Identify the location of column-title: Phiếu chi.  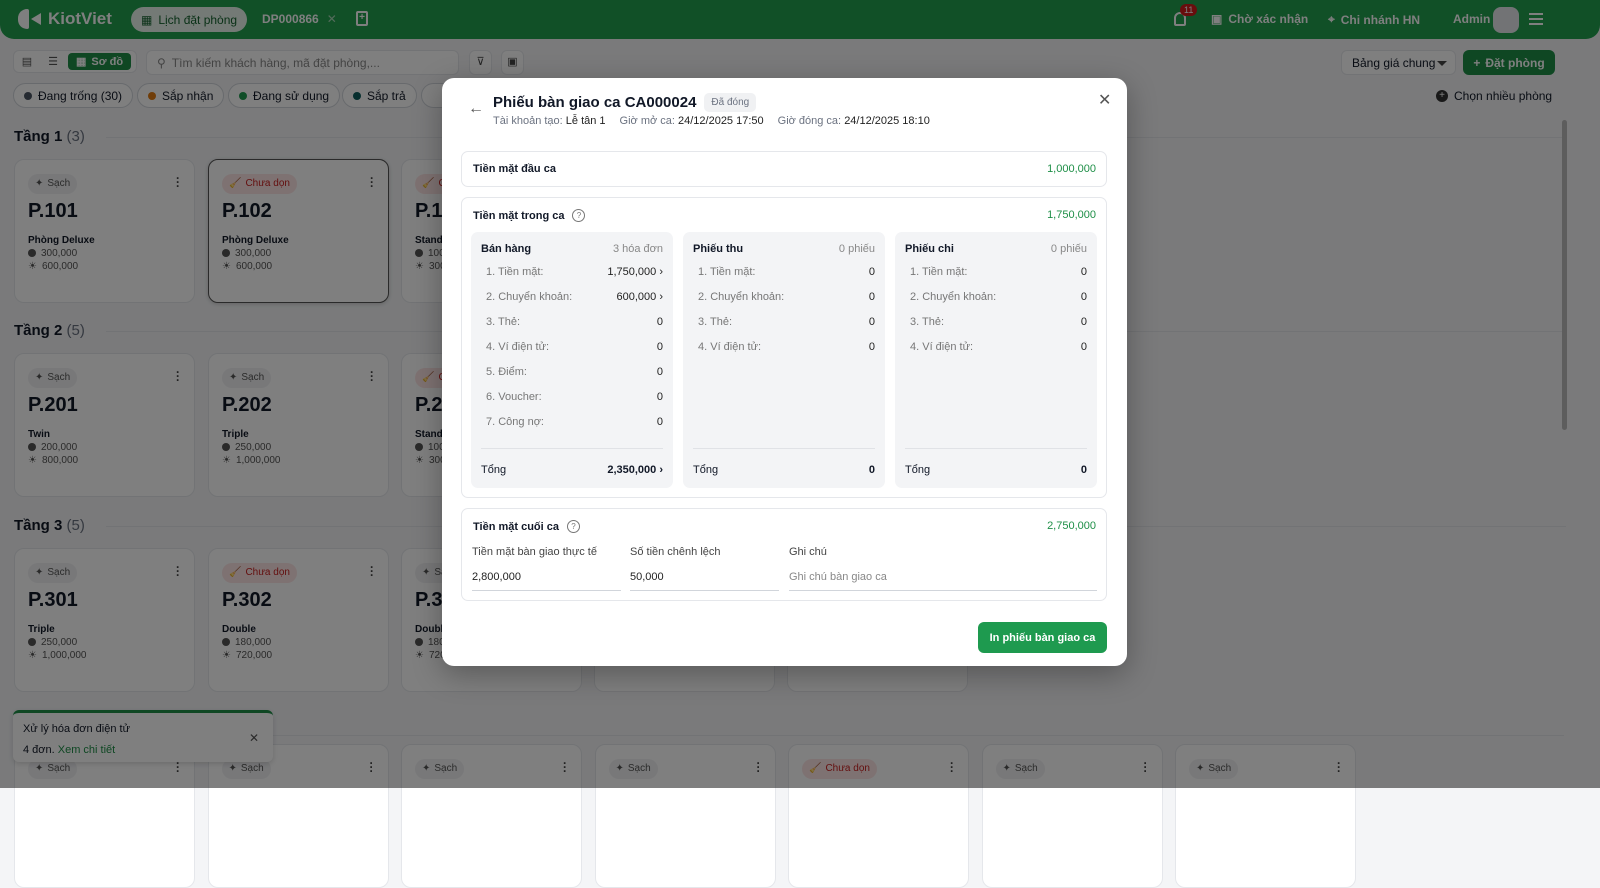
(929, 249).